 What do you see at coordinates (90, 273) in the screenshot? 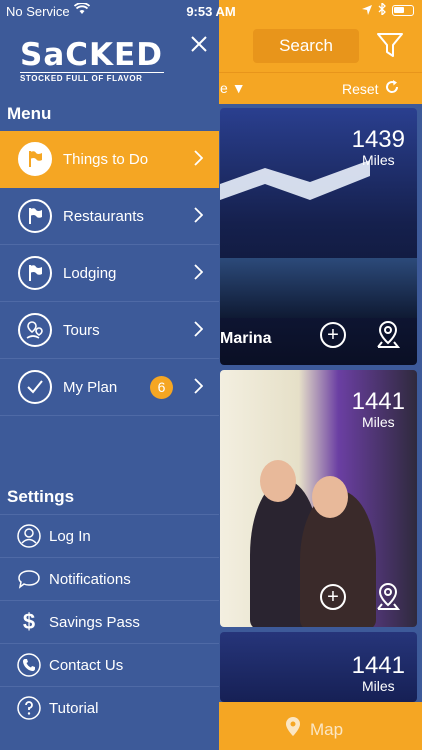
I see `menu-item-label: Lodging` at bounding box center [90, 273].